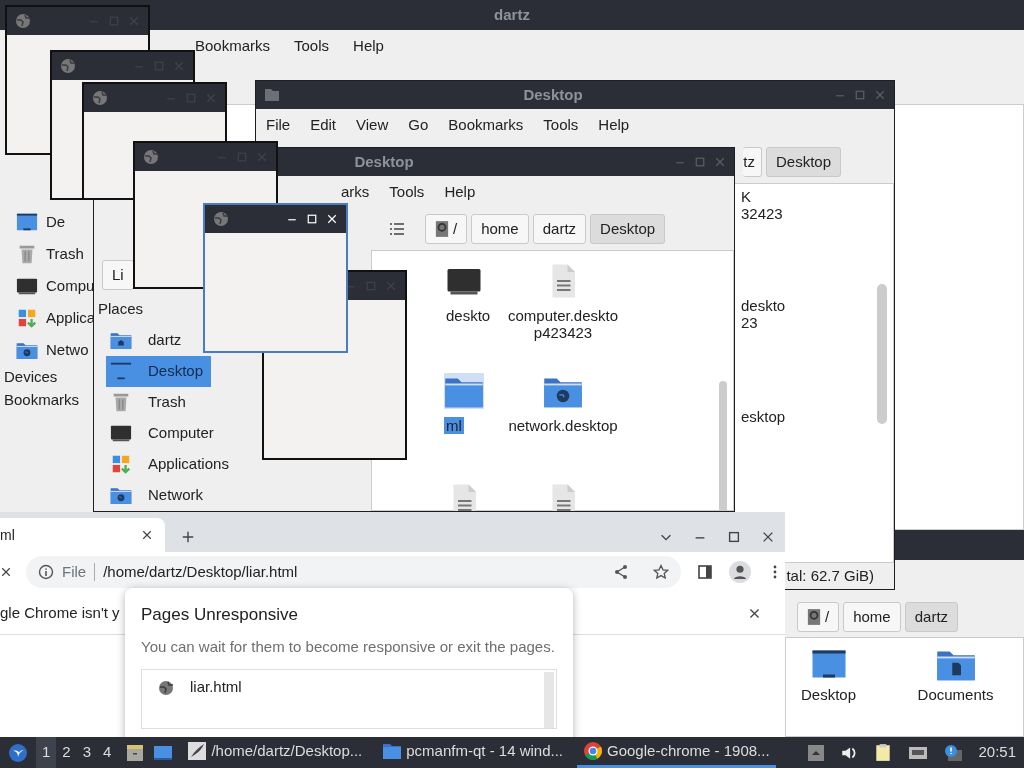  Describe the element at coordinates (353, 572) in the screenshot. I see `address-bar: File /home/dartz/Desktop/liar.html` at that location.